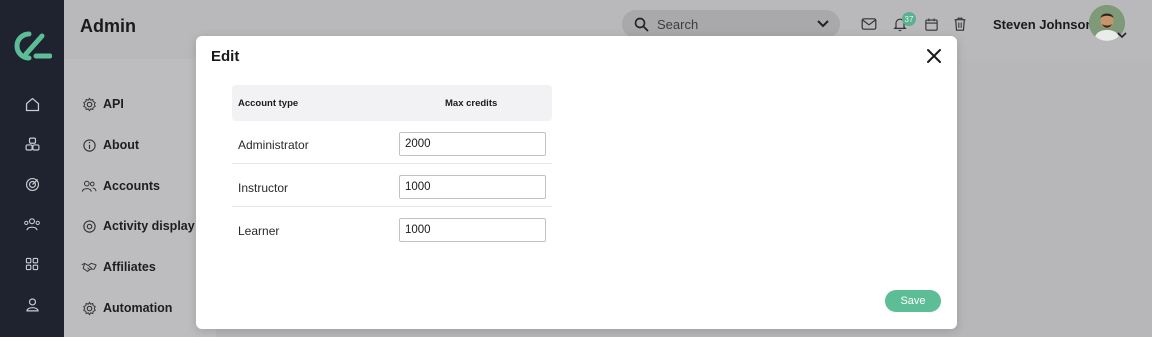  What do you see at coordinates (869, 24) in the screenshot?
I see `mail-icon` at bounding box center [869, 24].